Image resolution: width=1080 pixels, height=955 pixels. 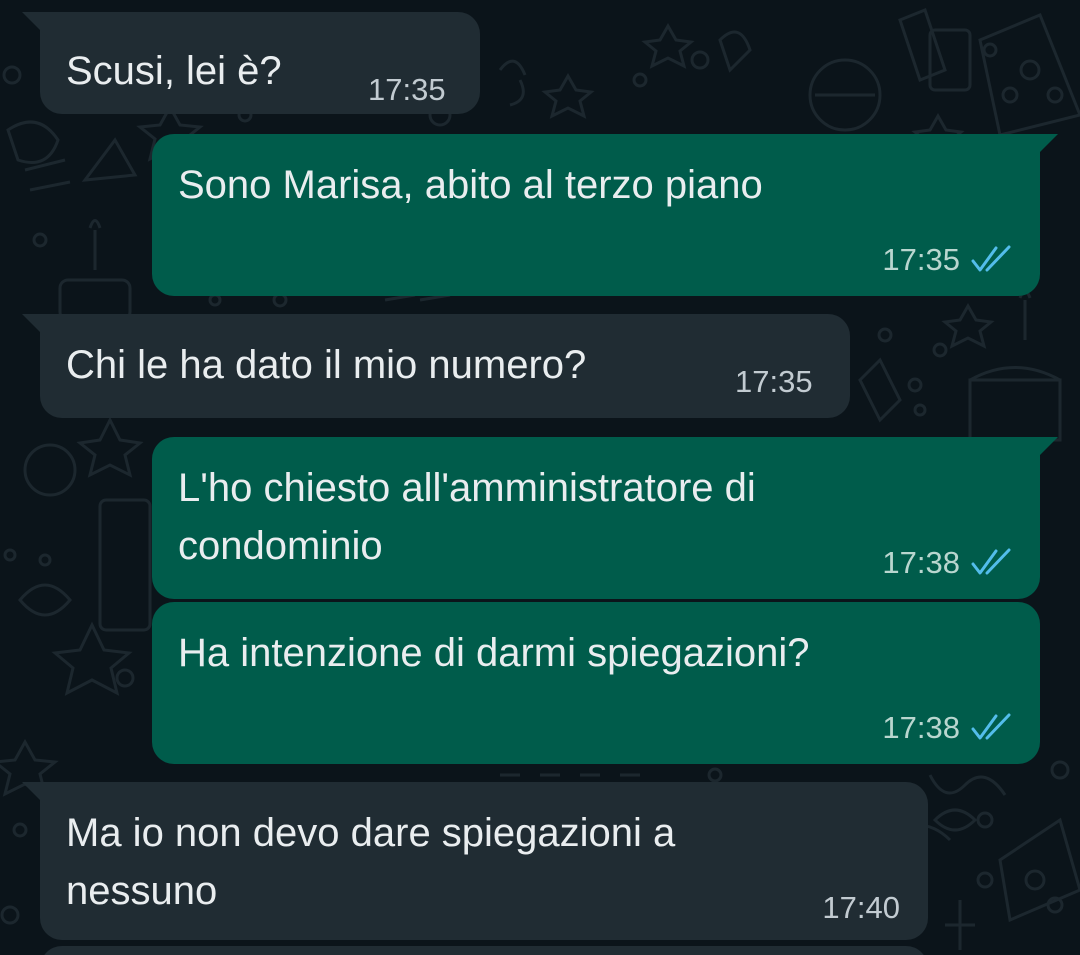 I want to click on message-text: Sono Marisa, abito al terzo piano, so click(x=470, y=185).